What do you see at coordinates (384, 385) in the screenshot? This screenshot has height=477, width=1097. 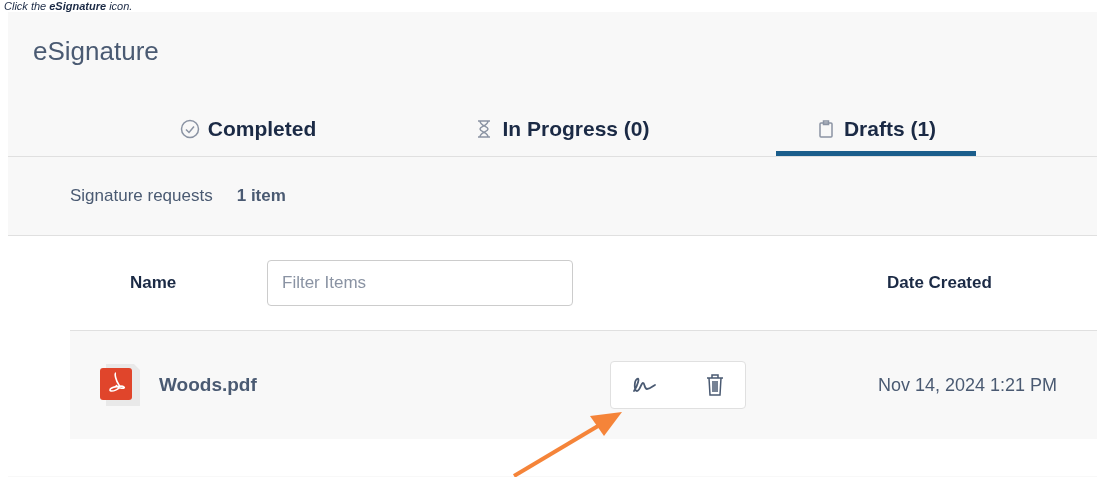 I see `file-name: Woods.pdf` at bounding box center [384, 385].